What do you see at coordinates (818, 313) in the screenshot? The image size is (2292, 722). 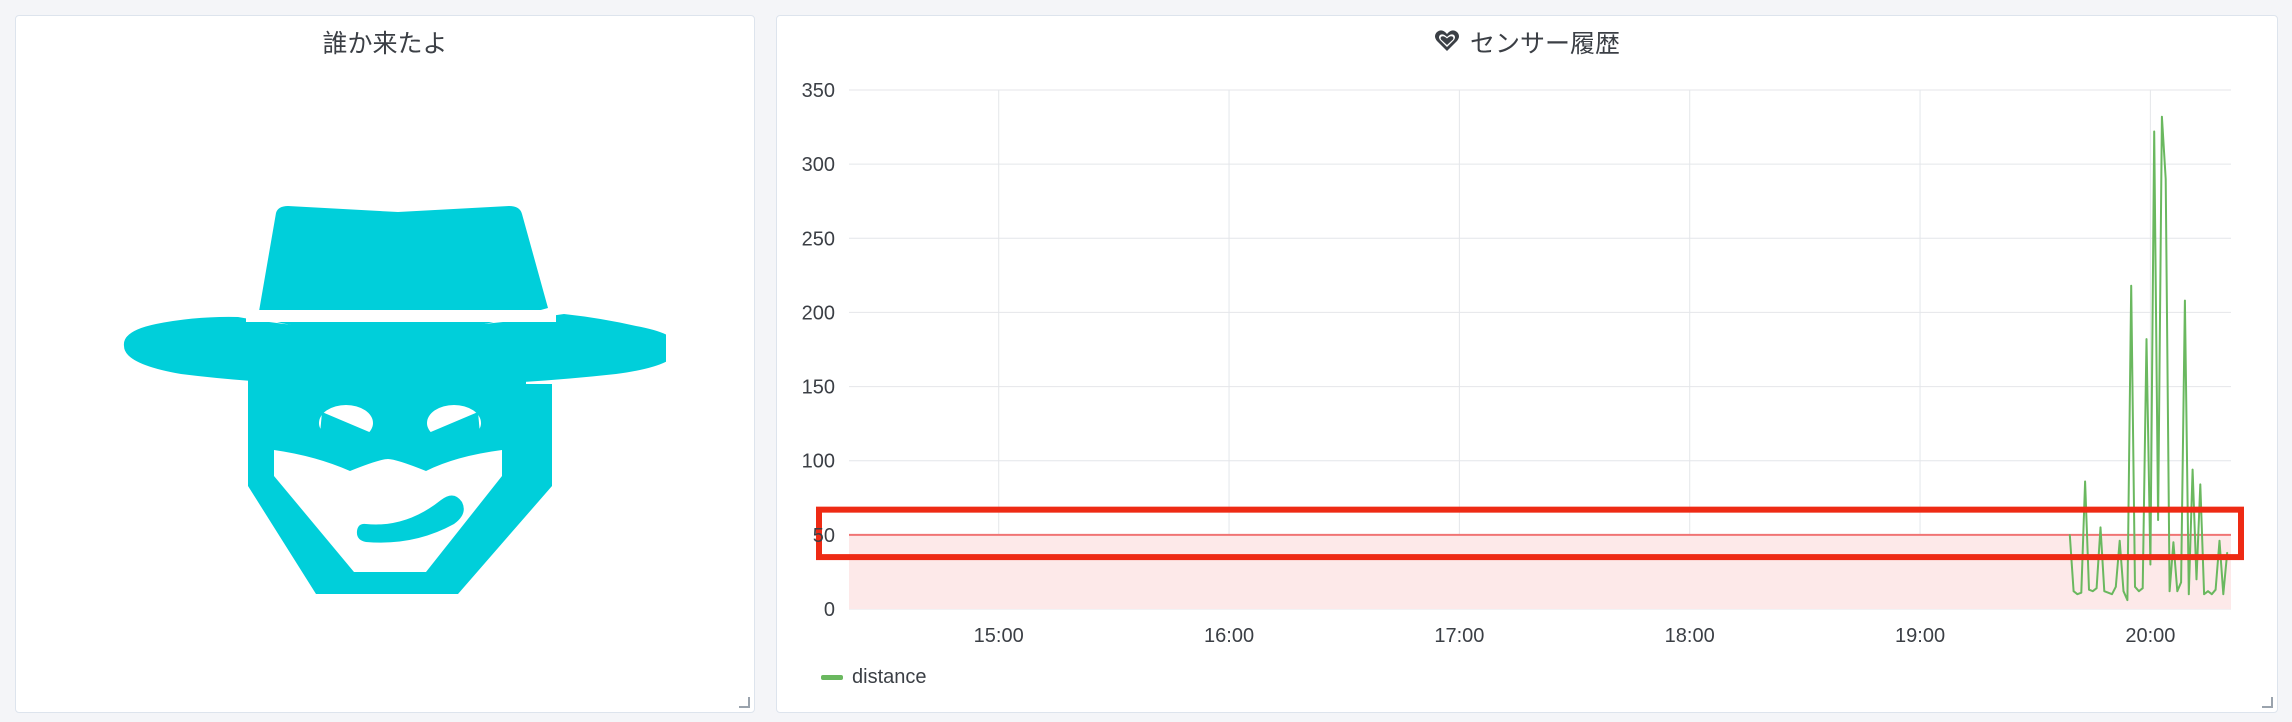 I see `y-tick-label: 200` at bounding box center [818, 313].